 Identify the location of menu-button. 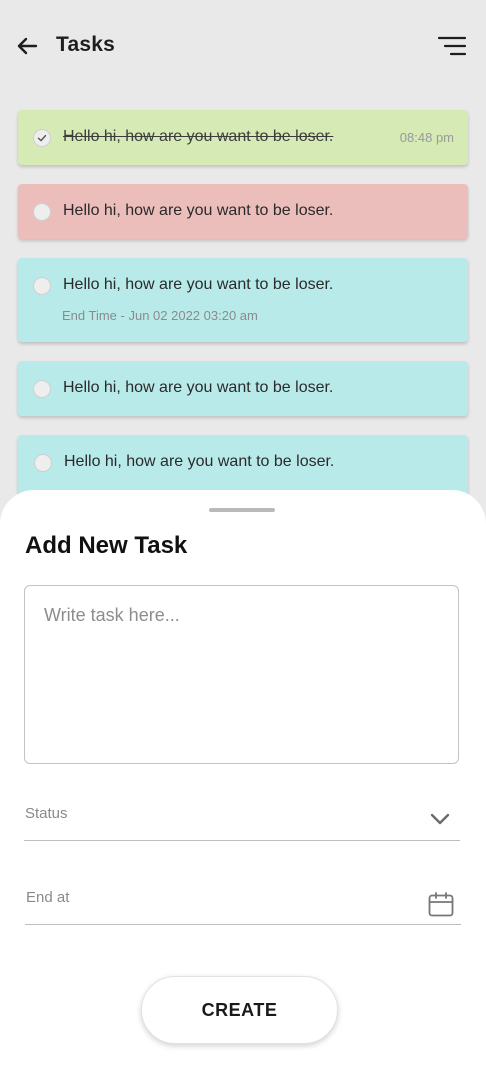
(452, 46).